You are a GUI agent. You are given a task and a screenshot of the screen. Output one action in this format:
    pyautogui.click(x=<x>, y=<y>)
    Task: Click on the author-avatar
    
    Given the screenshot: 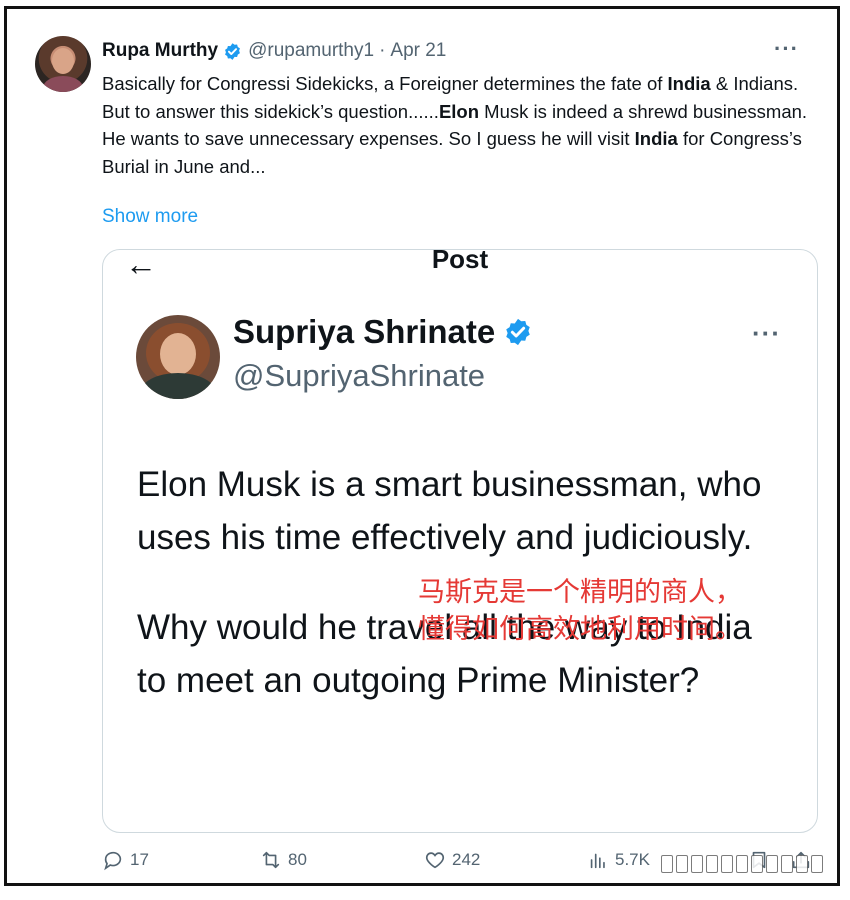 What is the action you would take?
    pyautogui.click(x=63, y=64)
    